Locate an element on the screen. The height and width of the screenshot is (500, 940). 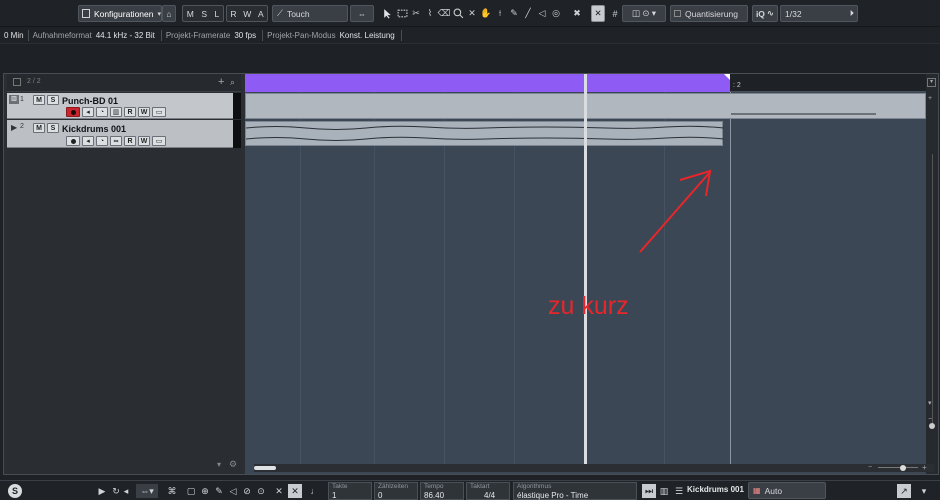
part-nav-icon: ▥ is located at coordinates (664, 491).